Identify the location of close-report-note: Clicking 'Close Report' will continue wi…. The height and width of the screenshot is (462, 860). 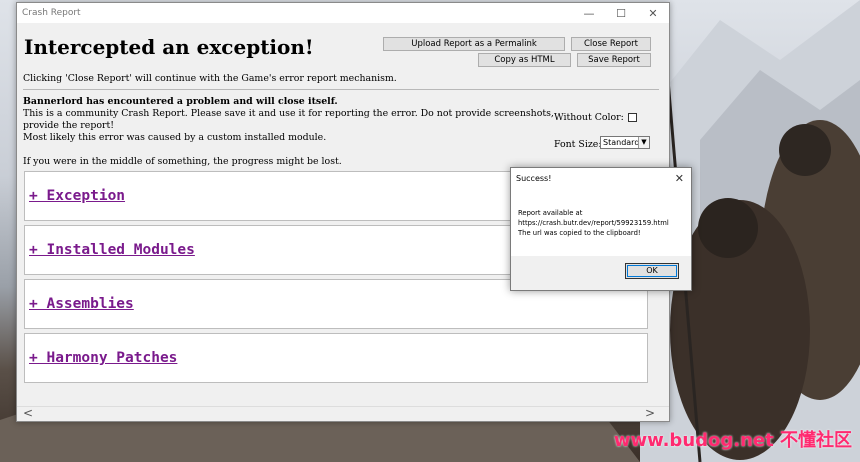
(210, 78).